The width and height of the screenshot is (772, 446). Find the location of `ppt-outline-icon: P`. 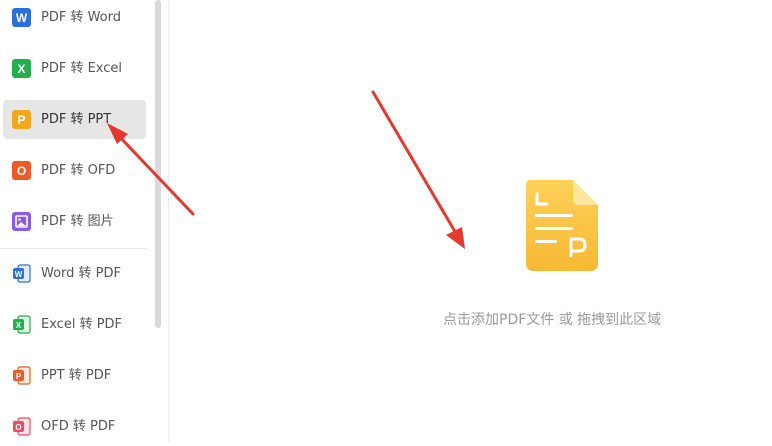

ppt-outline-icon: P is located at coordinates (22, 375).